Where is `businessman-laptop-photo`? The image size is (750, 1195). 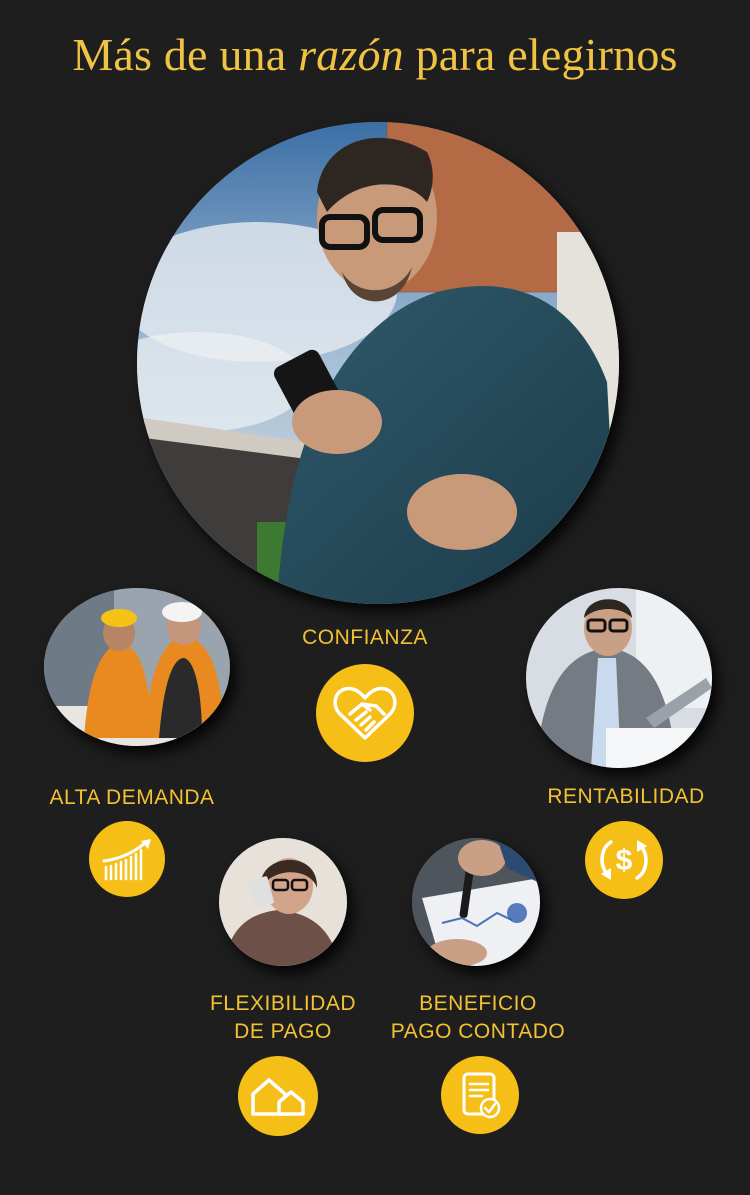
businessman-laptop-photo is located at coordinates (619, 678).